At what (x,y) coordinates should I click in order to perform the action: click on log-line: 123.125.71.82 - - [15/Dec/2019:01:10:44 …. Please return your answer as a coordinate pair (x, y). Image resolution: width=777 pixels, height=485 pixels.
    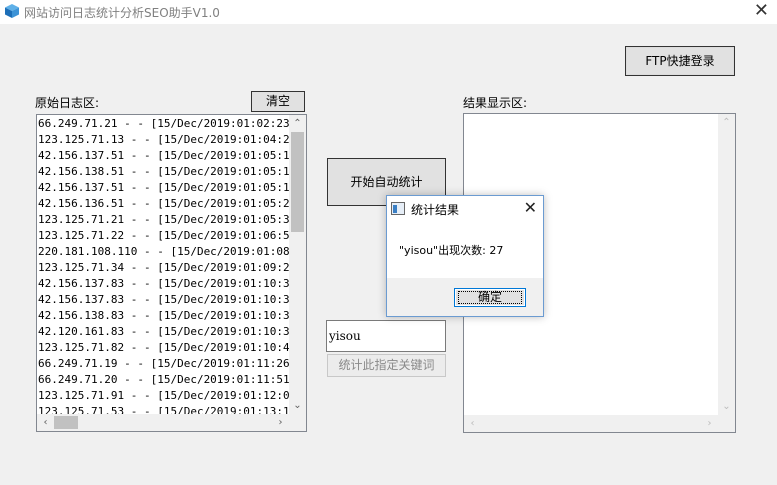
    Looking at the image, I should click on (163, 347).